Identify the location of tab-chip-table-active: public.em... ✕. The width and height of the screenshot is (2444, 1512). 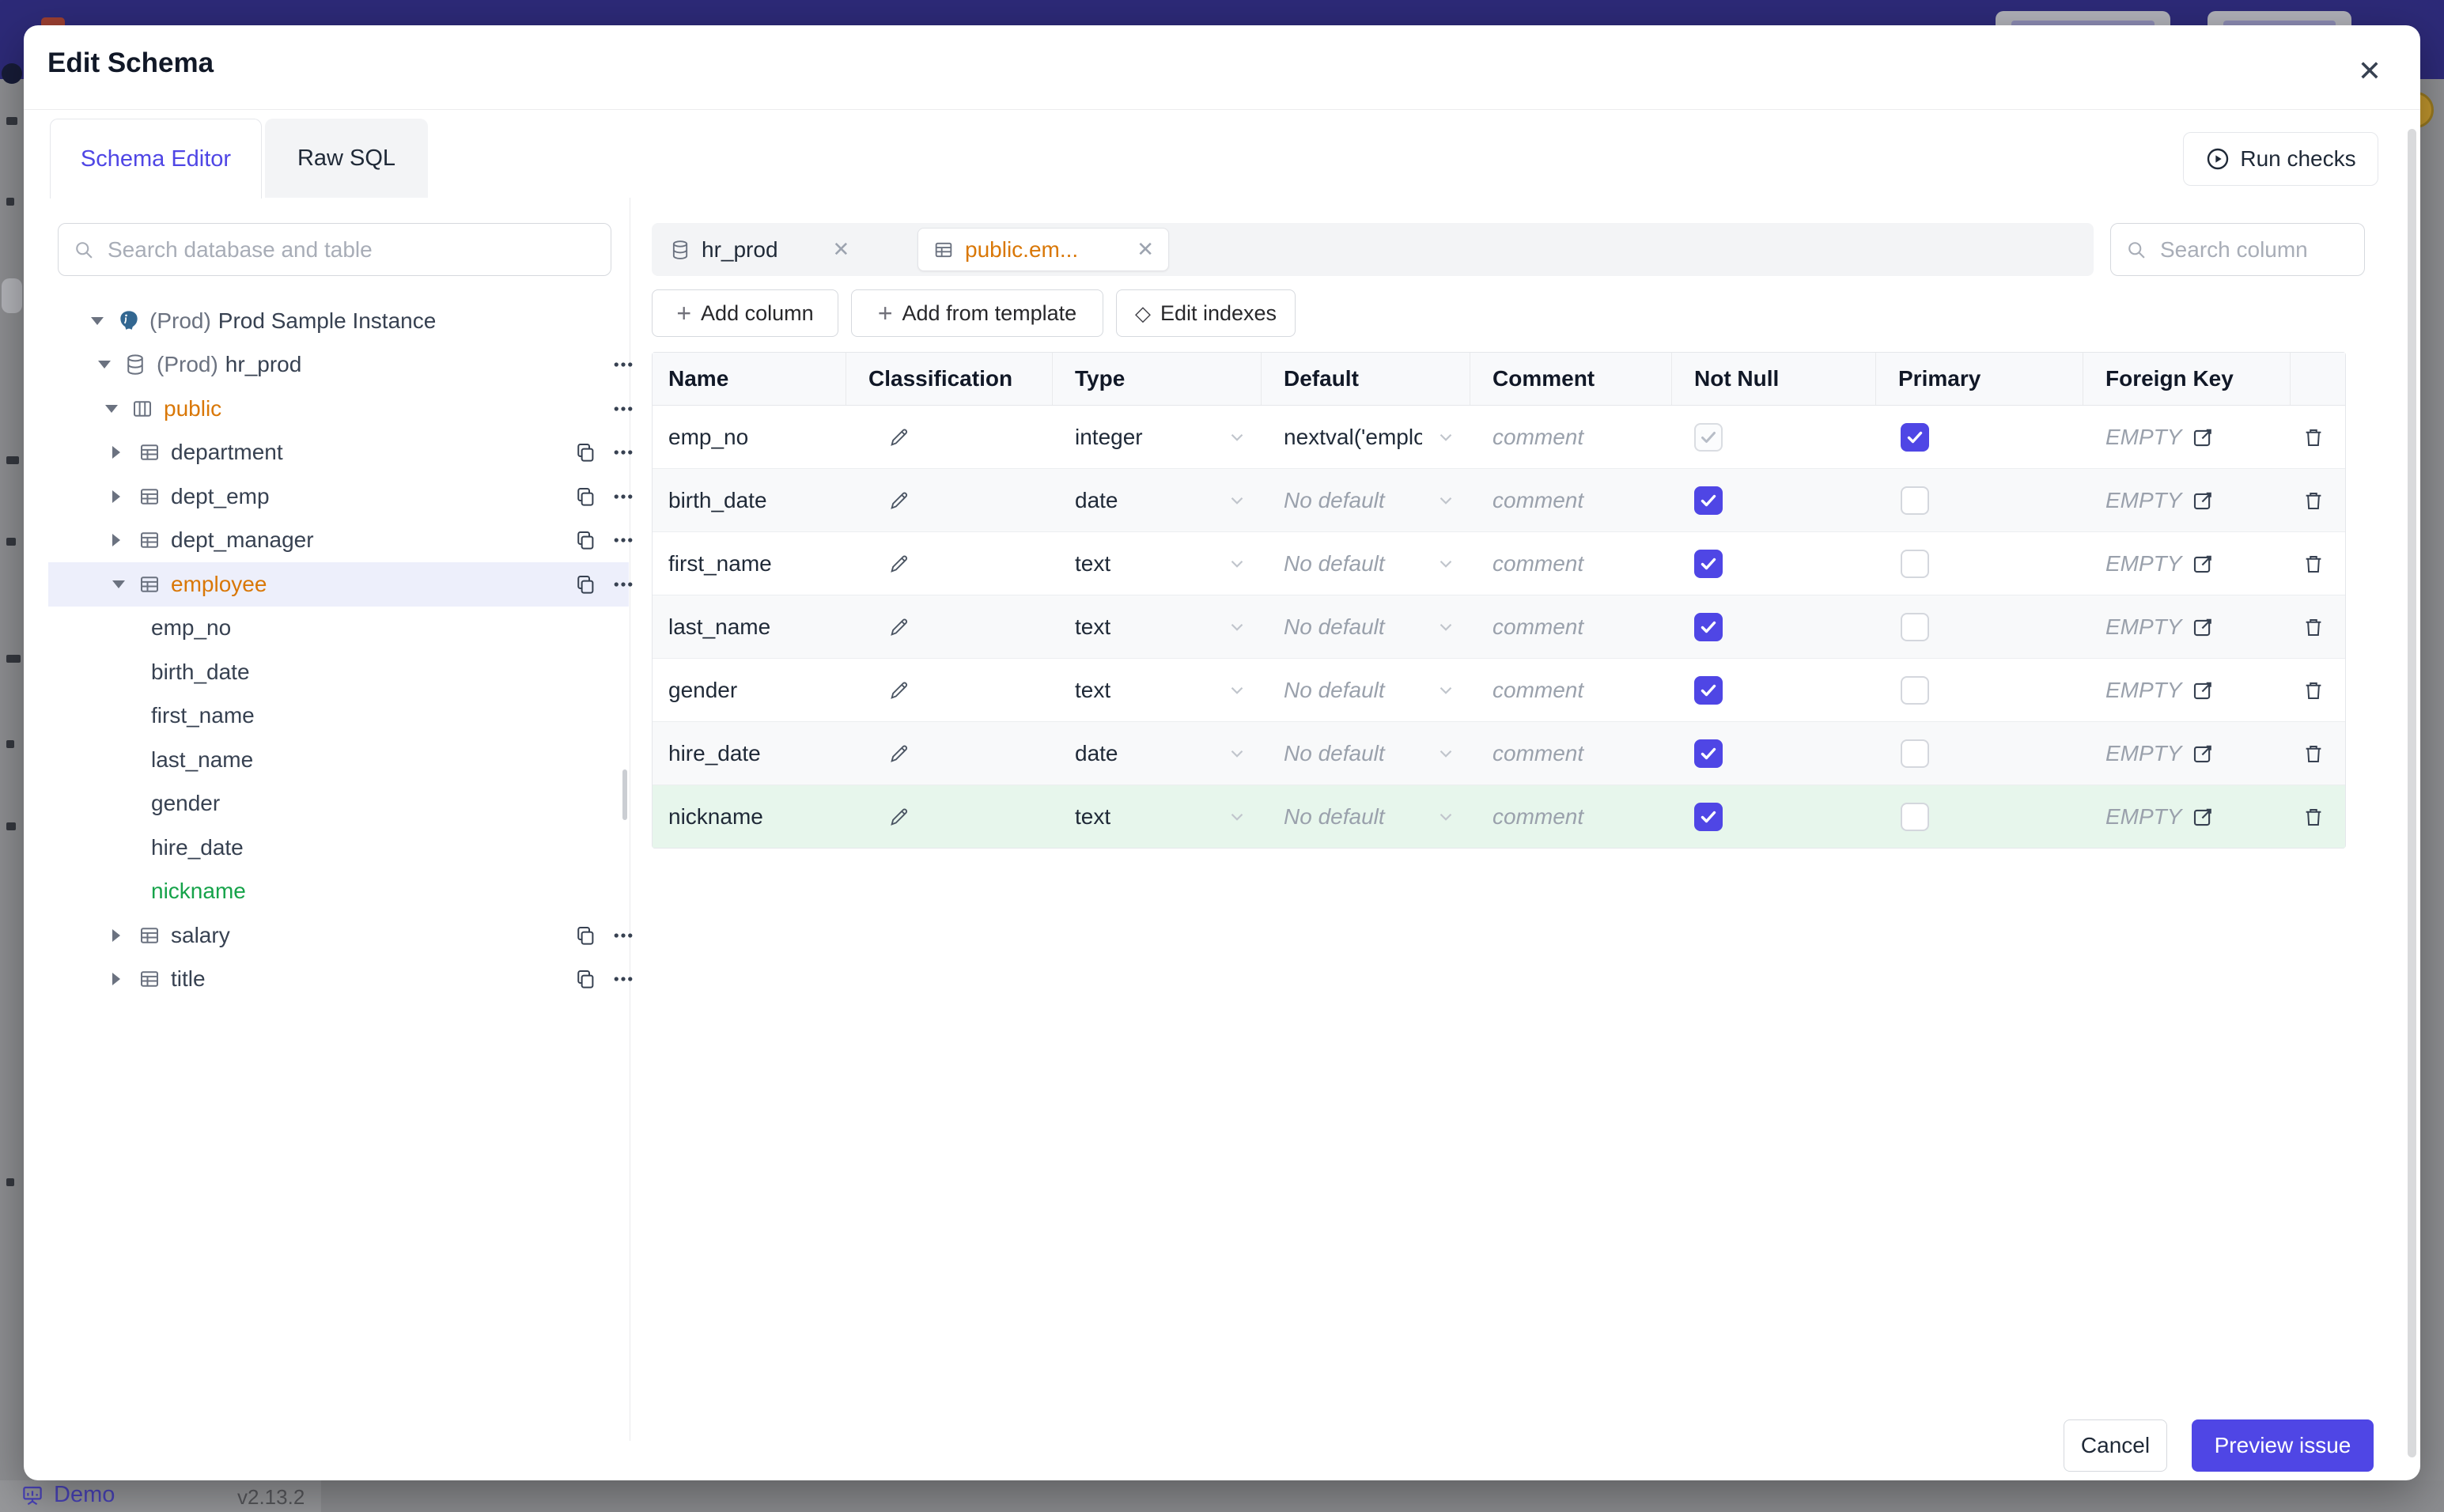
(1043, 250).